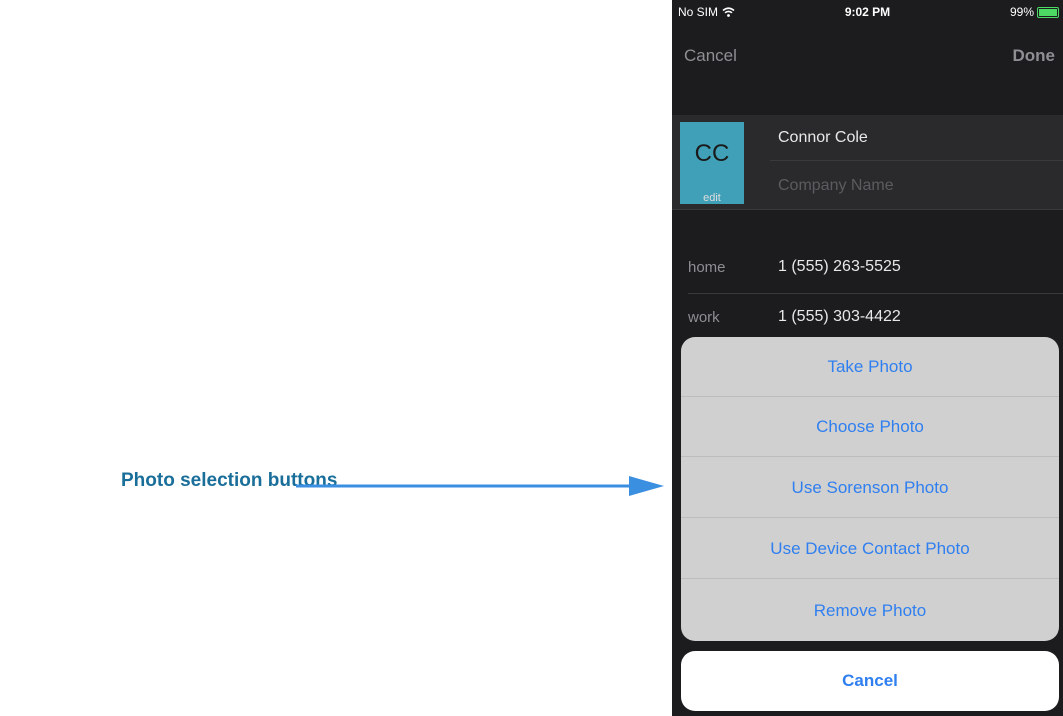  Describe the element at coordinates (710, 56) in the screenshot. I see `nav-cancel-button: Cancel` at that location.